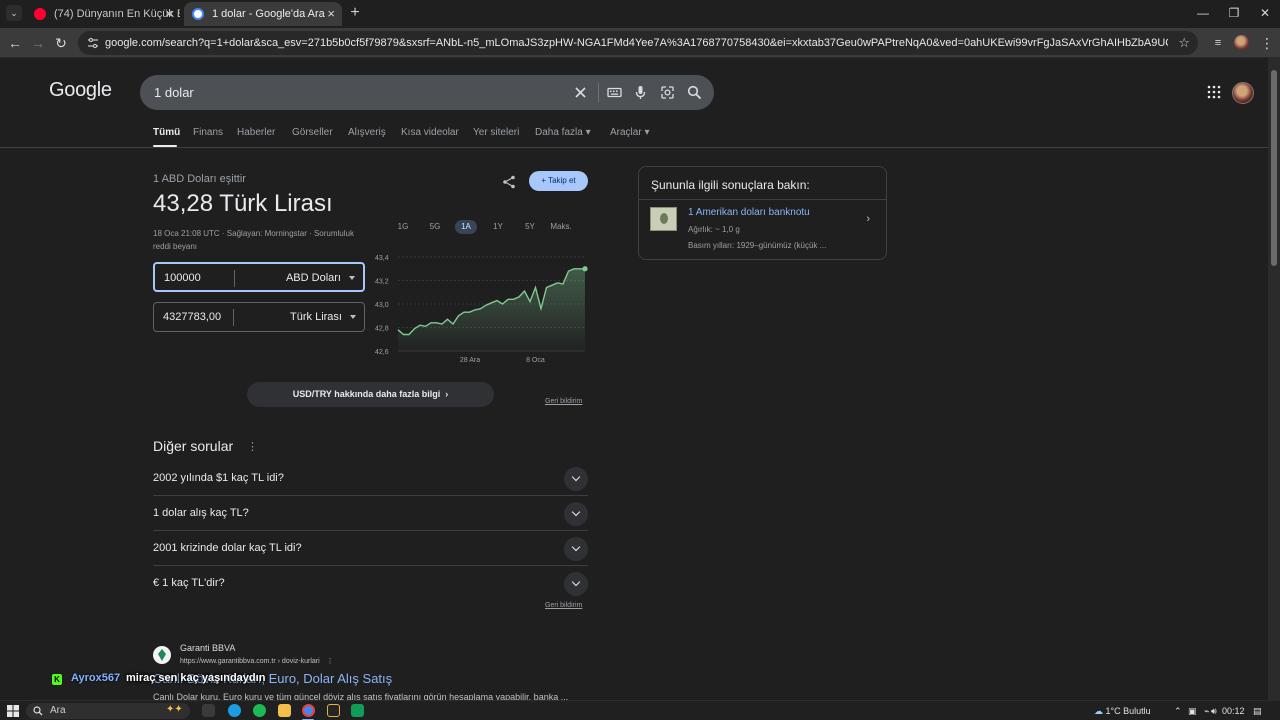 The width and height of the screenshot is (1280, 720). I want to click on file-explorer-icon, so click(284, 710).